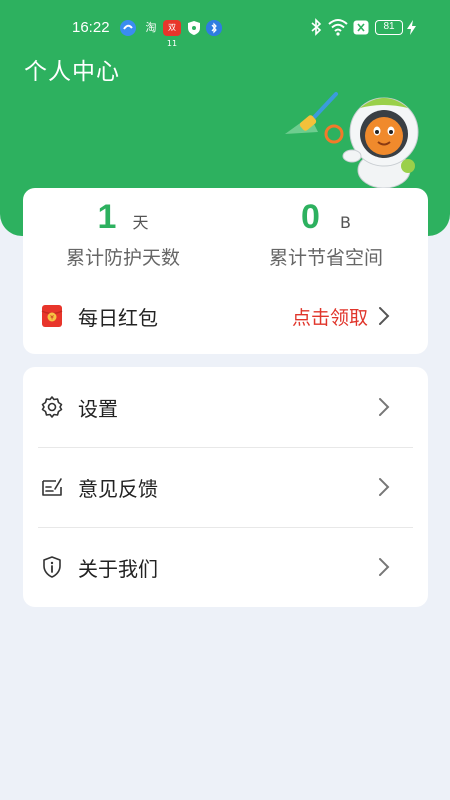  Describe the element at coordinates (225, 407) in the screenshot. I see `menu-item-settings: 设置` at that location.